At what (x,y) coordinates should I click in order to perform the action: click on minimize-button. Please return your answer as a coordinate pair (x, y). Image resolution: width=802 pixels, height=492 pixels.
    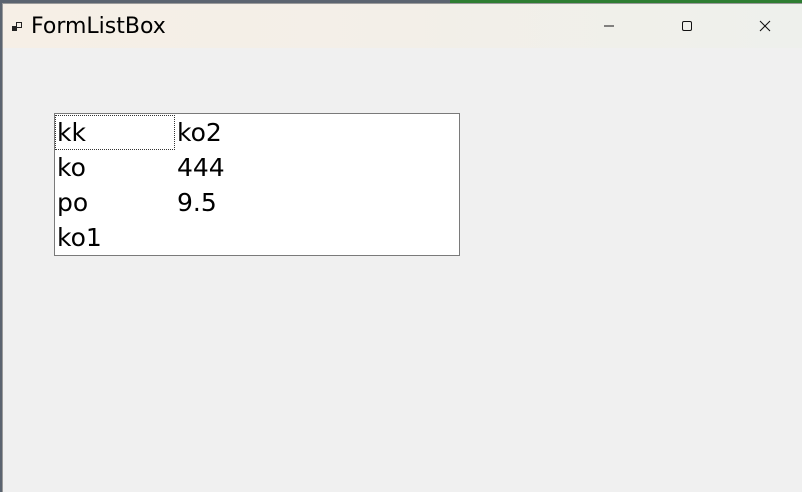
    Looking at the image, I should click on (609, 26).